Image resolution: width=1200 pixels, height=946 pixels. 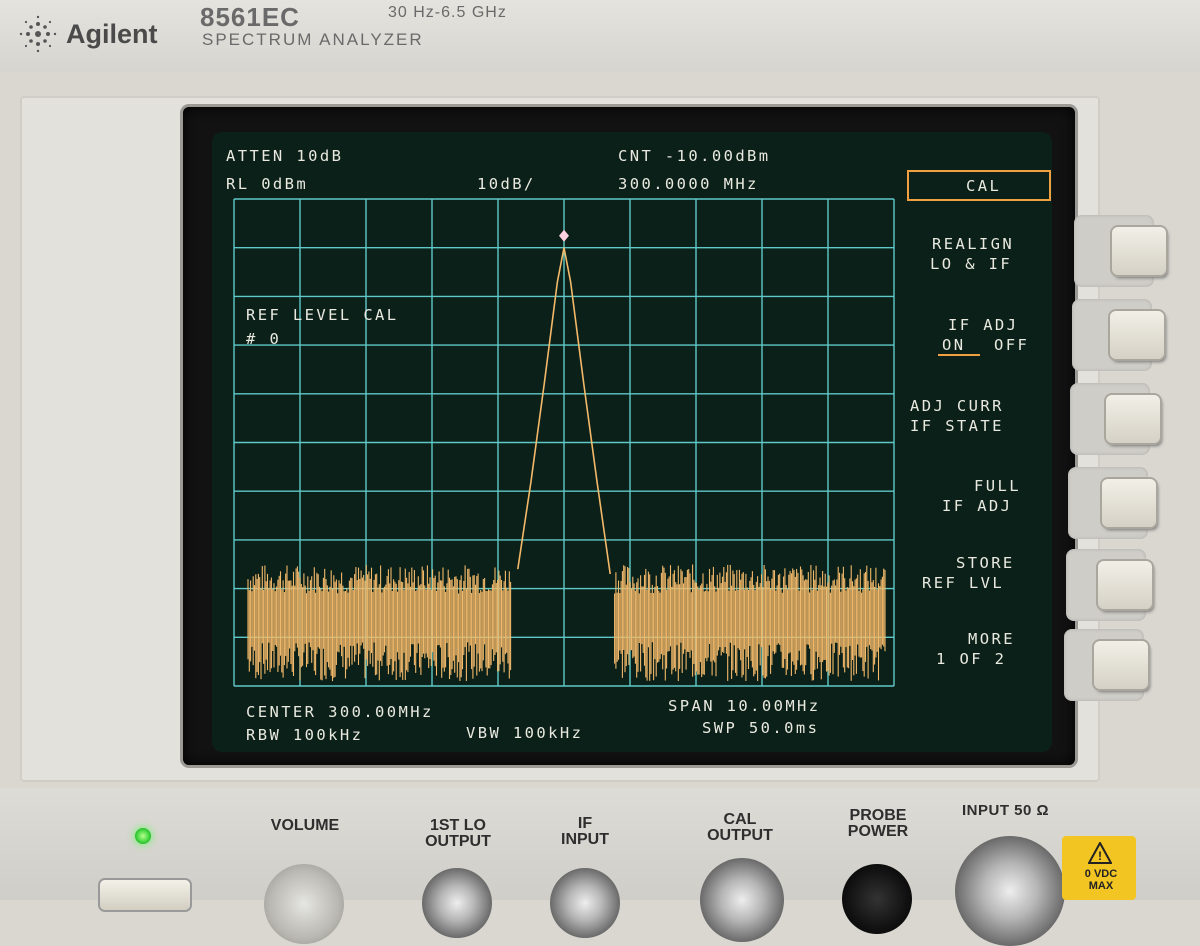 I want to click on softkey-column, so click(x=1121, y=458).